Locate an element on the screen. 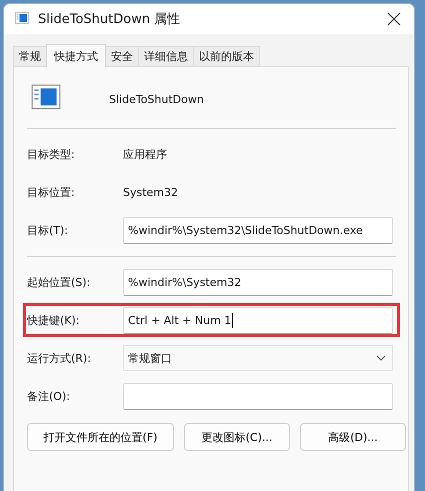 The height and width of the screenshot is (491, 425). input-field: %windir%\System32 is located at coordinates (258, 282).